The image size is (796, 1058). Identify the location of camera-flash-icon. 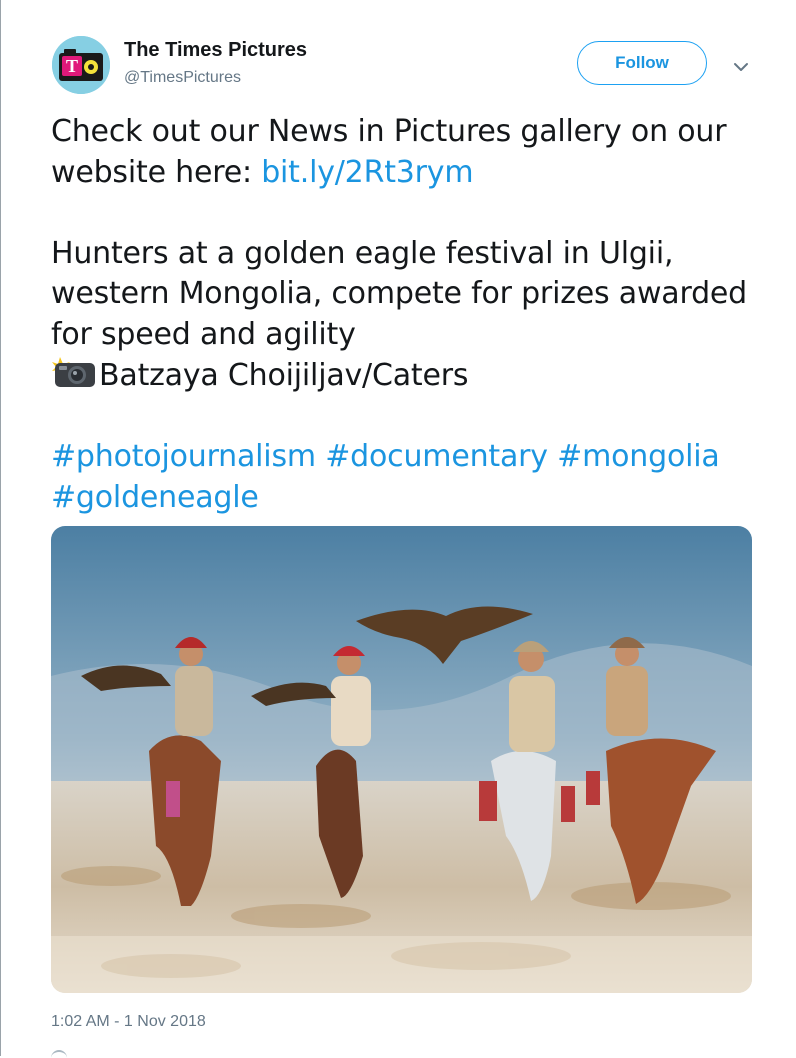
(74, 372).